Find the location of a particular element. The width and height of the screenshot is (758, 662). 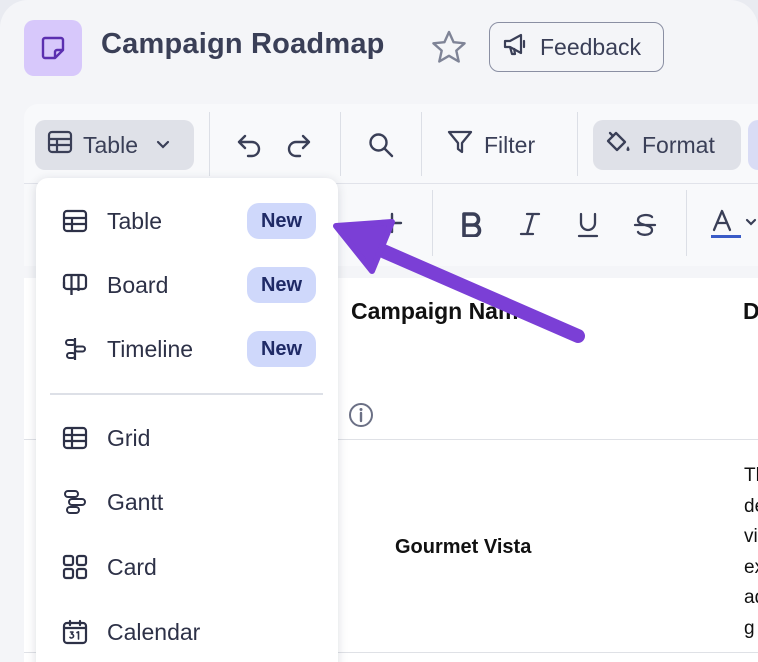

campaign-name-cell: Gourmet Vista is located at coordinates (463, 547).